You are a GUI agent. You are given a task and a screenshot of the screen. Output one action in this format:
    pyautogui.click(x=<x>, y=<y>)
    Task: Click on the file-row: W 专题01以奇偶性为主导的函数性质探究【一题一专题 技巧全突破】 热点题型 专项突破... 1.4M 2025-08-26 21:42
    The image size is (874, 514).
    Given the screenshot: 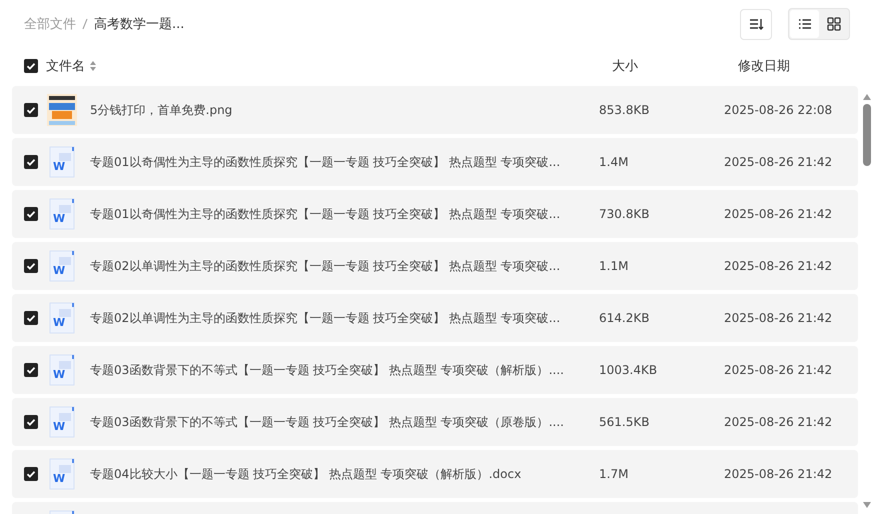 What is the action you would take?
    pyautogui.click(x=435, y=162)
    